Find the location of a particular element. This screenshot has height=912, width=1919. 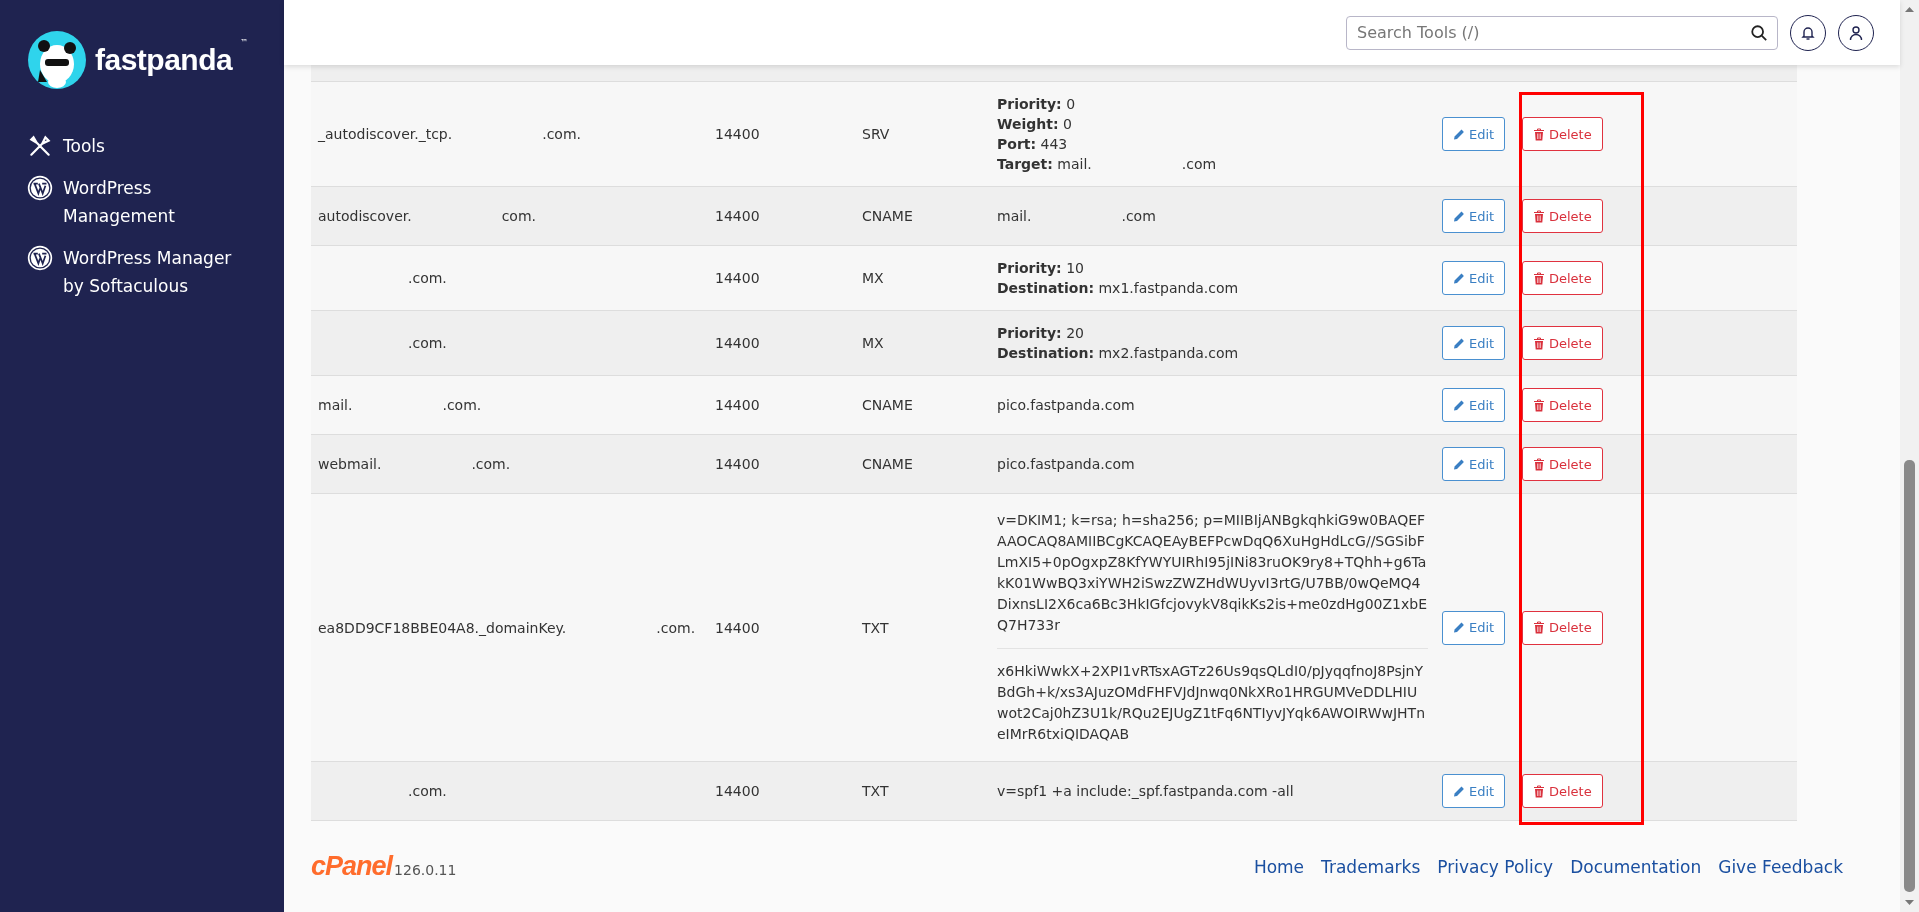

sidebar-item: Tools is located at coordinates (142, 146).